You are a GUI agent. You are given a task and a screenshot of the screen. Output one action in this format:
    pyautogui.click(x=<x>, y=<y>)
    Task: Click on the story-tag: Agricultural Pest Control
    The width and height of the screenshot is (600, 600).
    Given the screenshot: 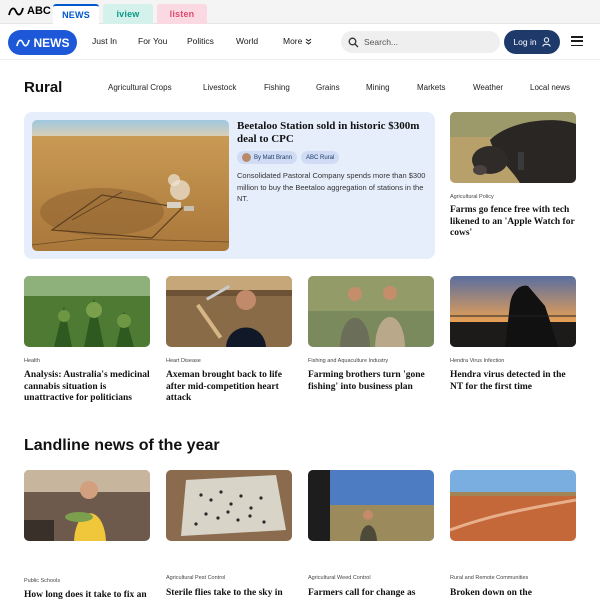 What is the action you would take?
    pyautogui.click(x=195, y=578)
    